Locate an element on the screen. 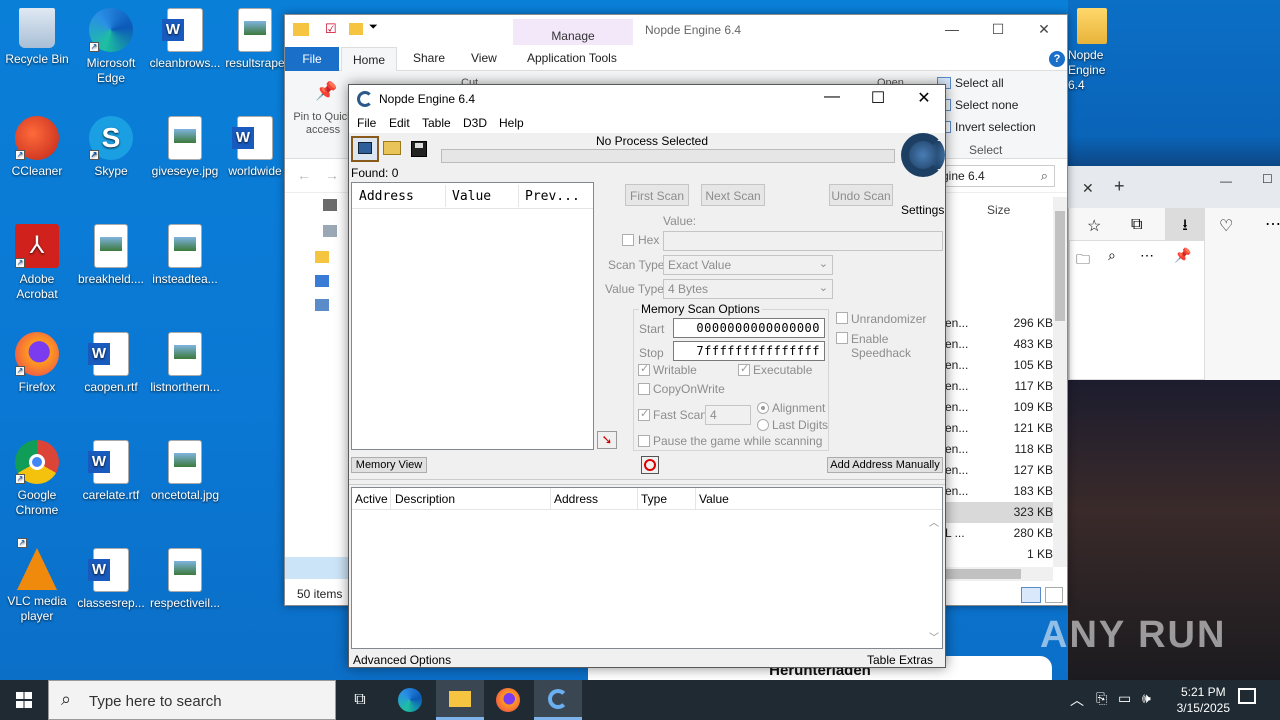 This screenshot has height=720, width=1280. maximize-icon: ☐ is located at coordinates (1267, 179).